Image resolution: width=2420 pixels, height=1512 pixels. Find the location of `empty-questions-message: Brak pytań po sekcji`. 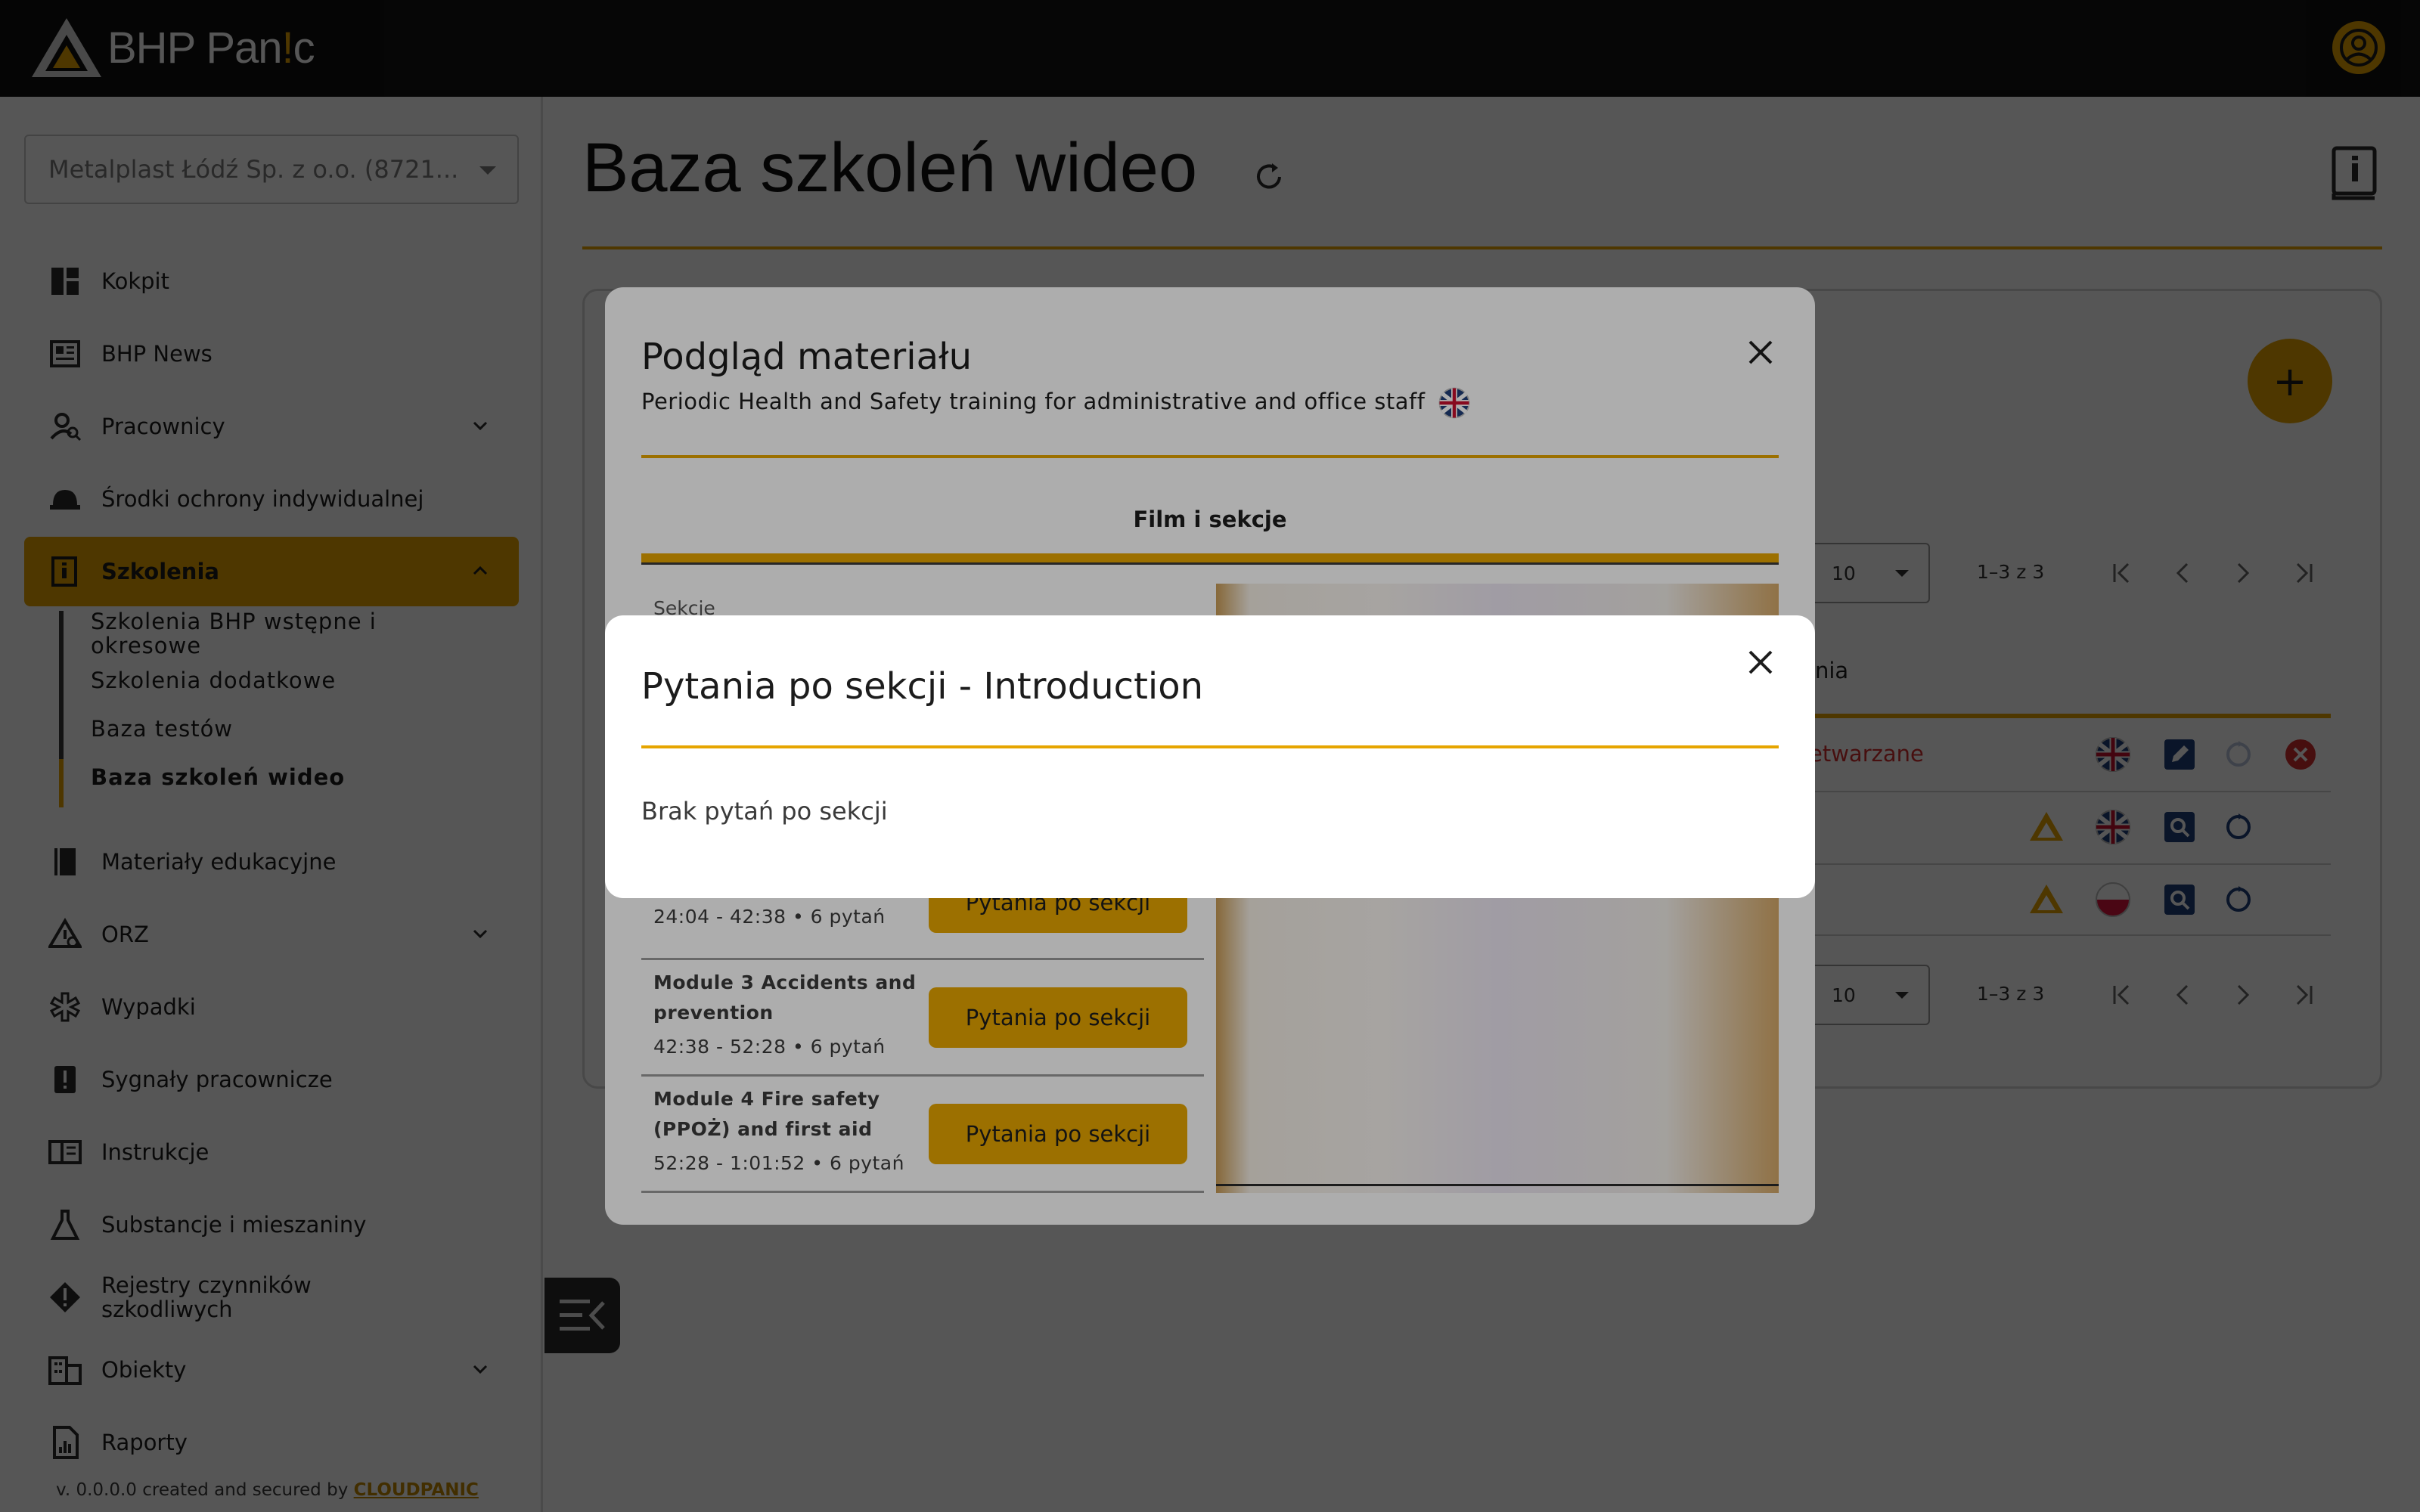

empty-questions-message: Brak pytań po sekcji is located at coordinates (764, 812).